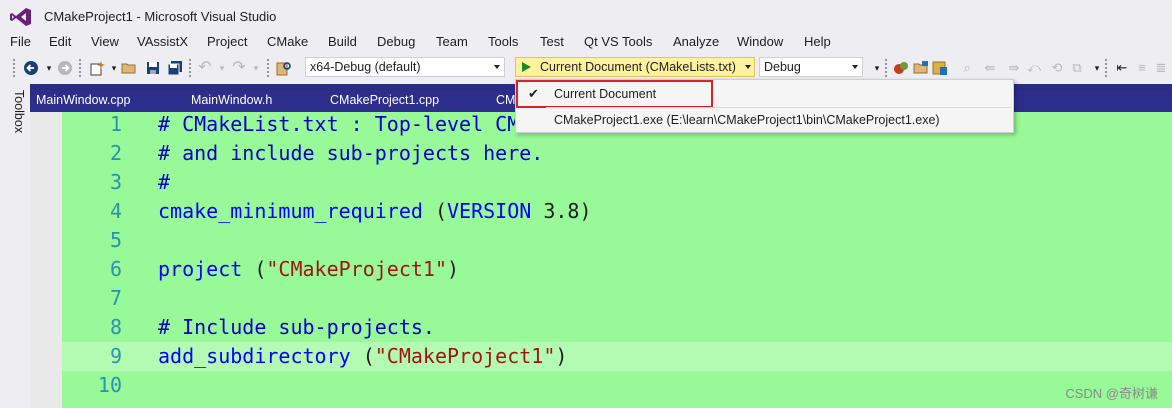 Image resolution: width=1172 pixels, height=408 pixels. I want to click on code-text: project ("CMakeProject1"), so click(308, 269).